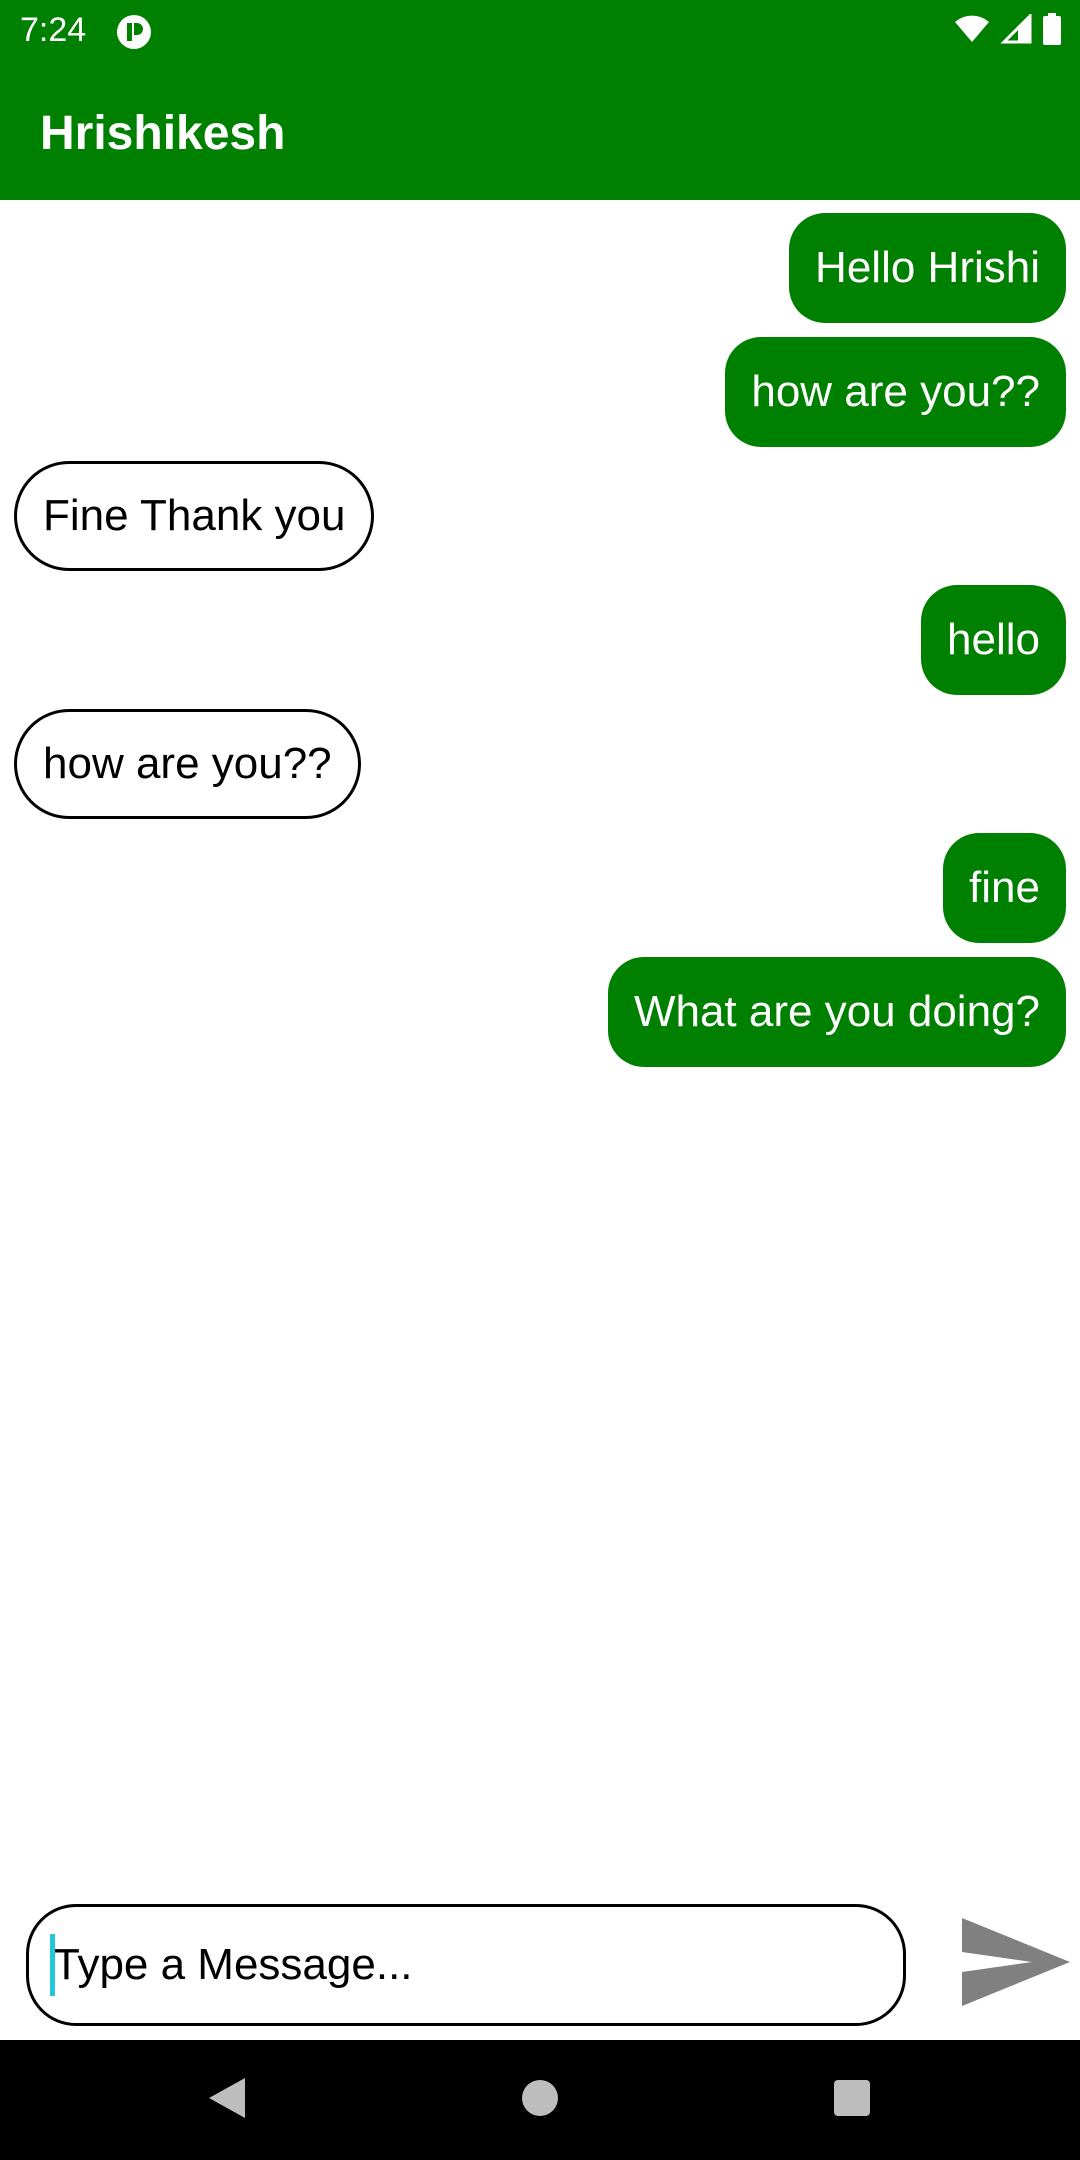 This screenshot has height=2160, width=1080. What do you see at coordinates (540, 640) in the screenshot?
I see `message-row: hello` at bounding box center [540, 640].